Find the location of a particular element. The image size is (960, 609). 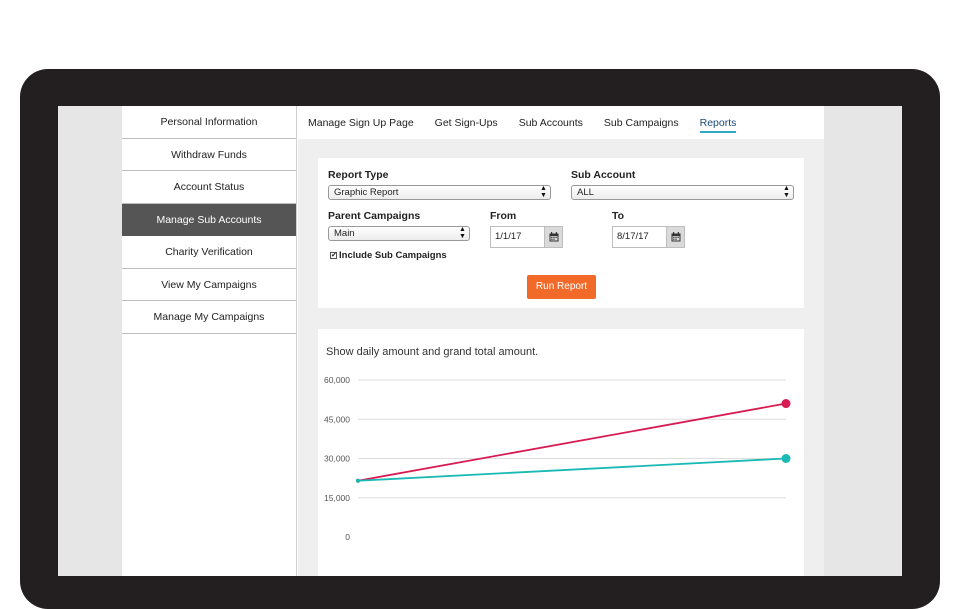

include-sub-campaigns-label: Include Sub Campaigns is located at coordinates (393, 255).